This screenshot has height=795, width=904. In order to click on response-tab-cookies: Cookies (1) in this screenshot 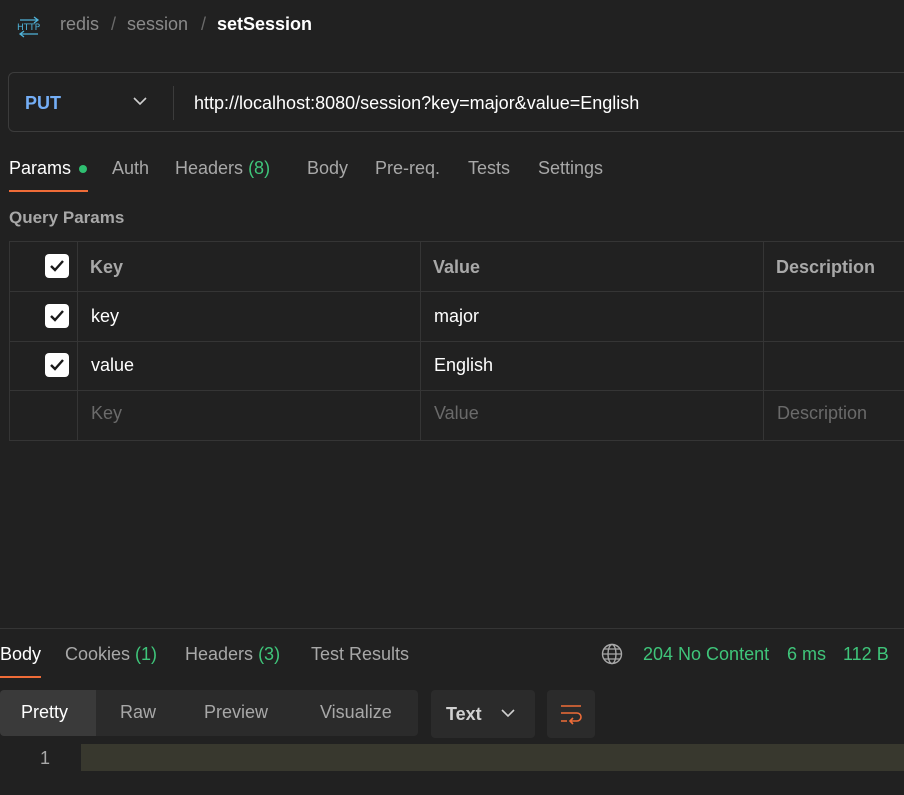, I will do `click(111, 654)`.